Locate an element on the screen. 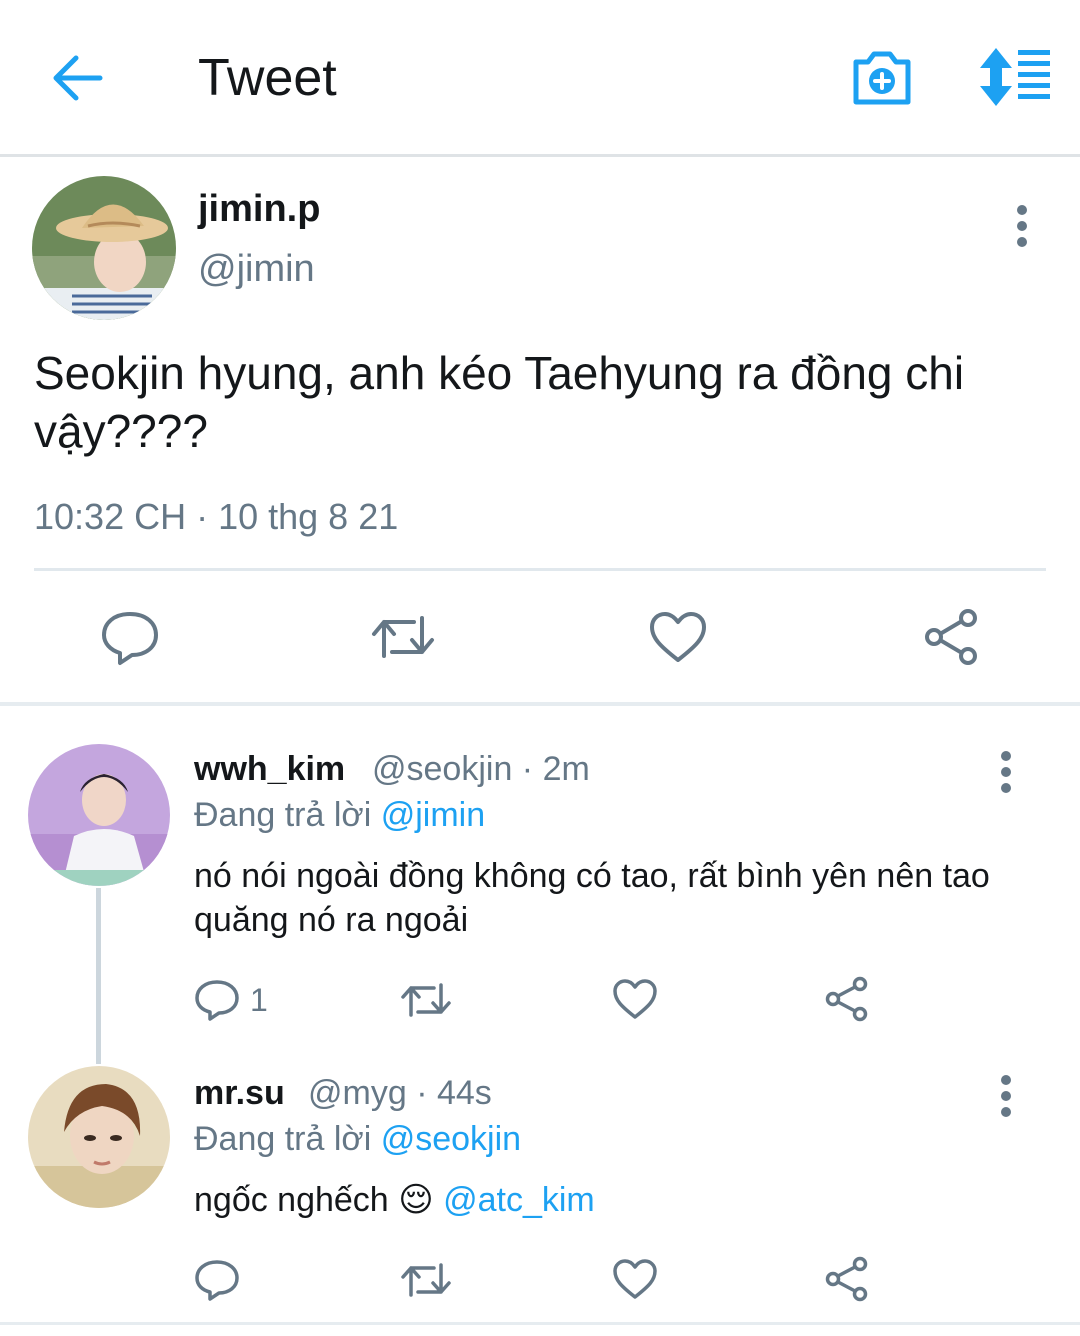  tweet-timestamp: 10:32 CH · 10 thg 8 21 is located at coordinates (216, 517).